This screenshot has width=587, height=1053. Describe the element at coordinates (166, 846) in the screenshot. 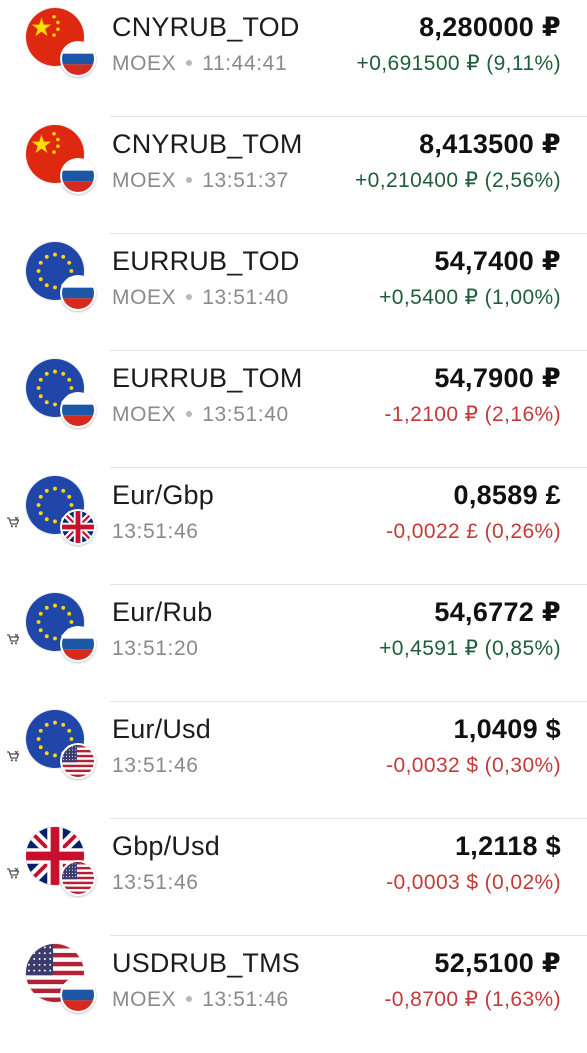

I see `instrument-name: Gbp/Usd` at that location.